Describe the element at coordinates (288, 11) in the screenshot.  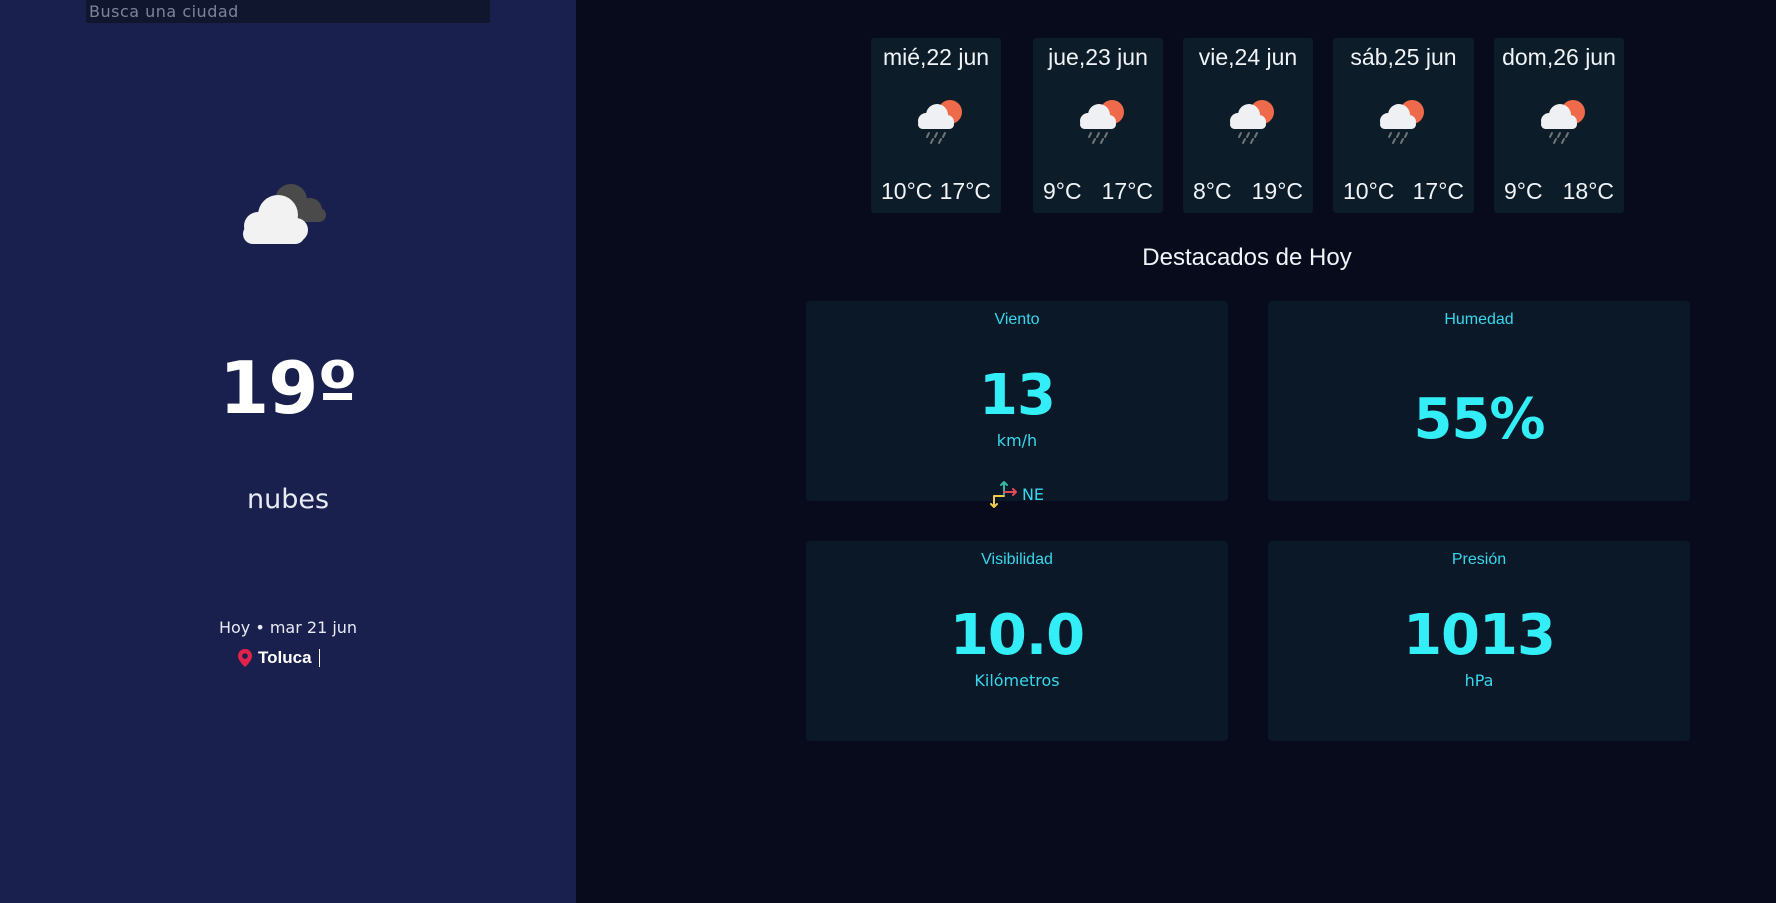
I see `city-search-input` at that location.